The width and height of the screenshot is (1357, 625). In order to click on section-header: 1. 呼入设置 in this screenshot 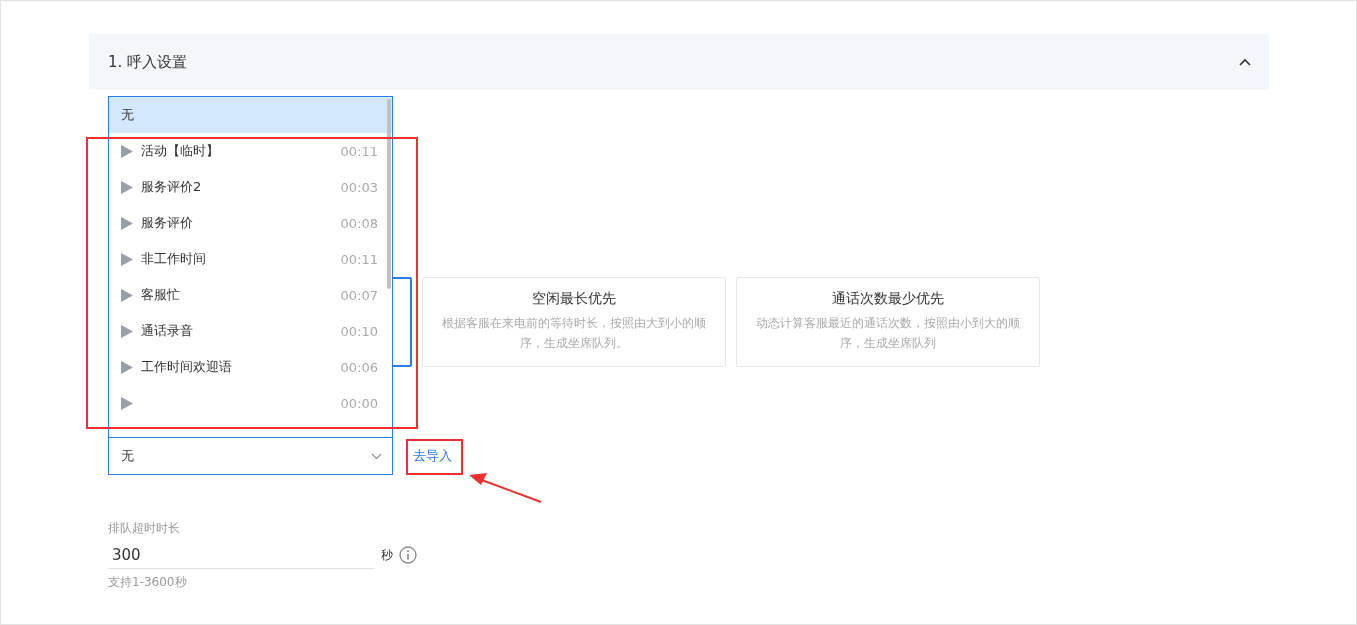, I will do `click(679, 62)`.